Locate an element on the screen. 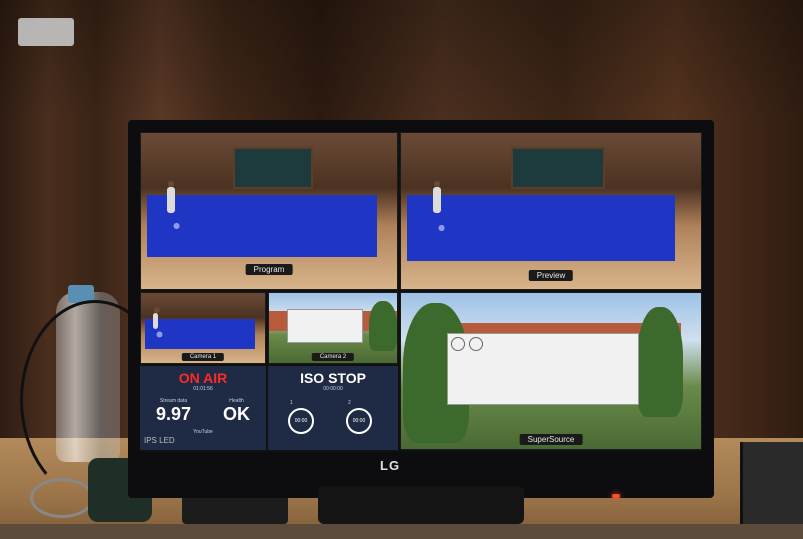 The height and width of the screenshot is (539, 803). preview-label: Preview is located at coordinates (551, 275).